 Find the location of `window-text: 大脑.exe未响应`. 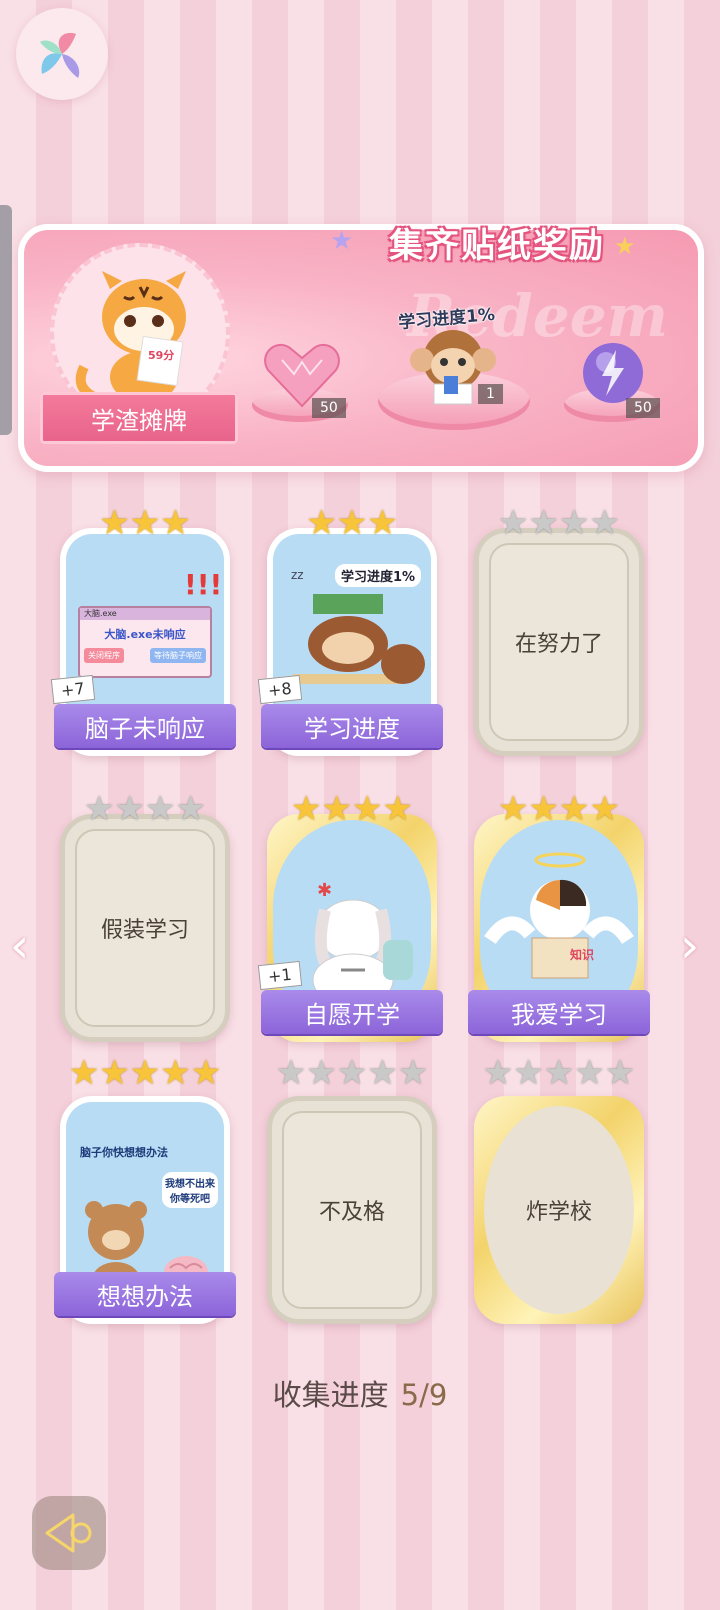

window-text: 大脑.exe未响应 is located at coordinates (145, 634).